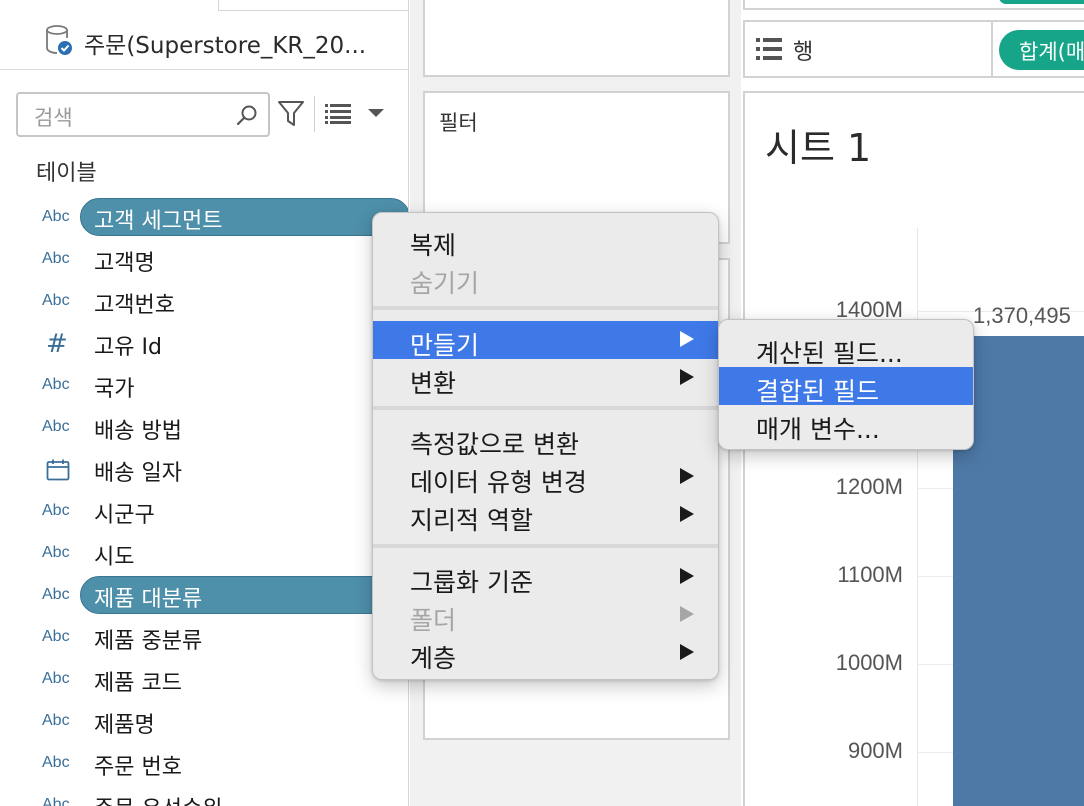  I want to click on pages-card, so click(576, 38).